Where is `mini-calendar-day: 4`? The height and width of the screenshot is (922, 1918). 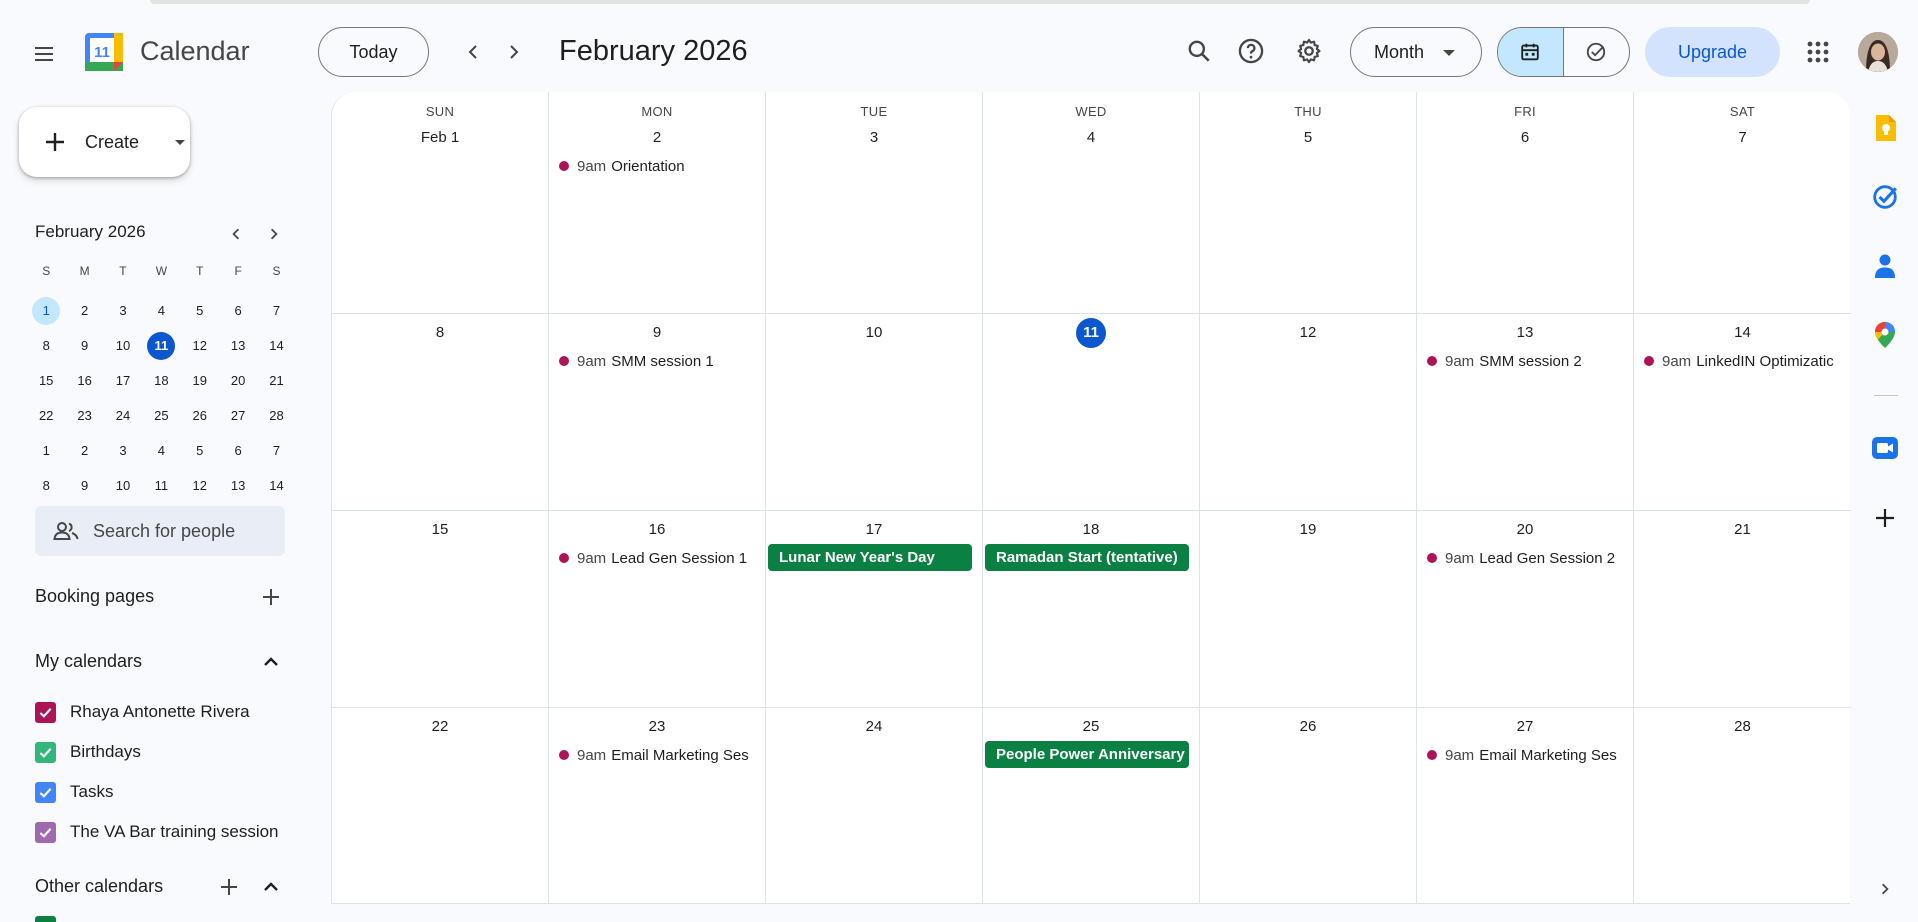 mini-calendar-day: 4 is located at coordinates (161, 450).